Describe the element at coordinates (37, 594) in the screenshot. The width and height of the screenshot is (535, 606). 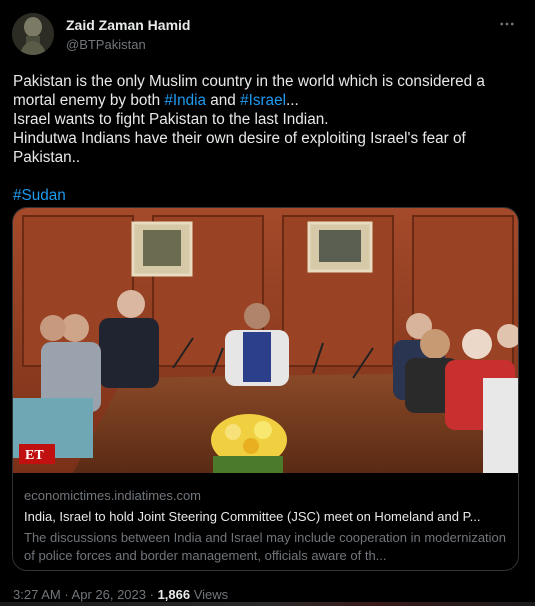
I see `tweet-time: 3:27 AM` at that location.